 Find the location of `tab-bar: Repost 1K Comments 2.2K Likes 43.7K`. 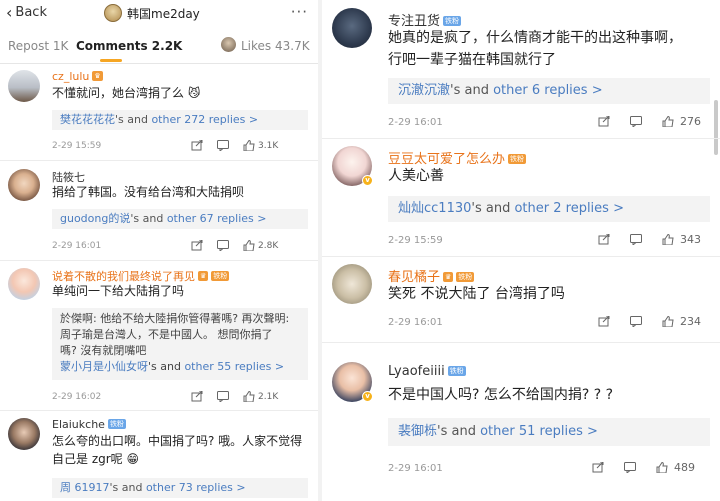

tab-bar: Repost 1K Comments 2.2K Likes 43.7K is located at coordinates (159, 46).